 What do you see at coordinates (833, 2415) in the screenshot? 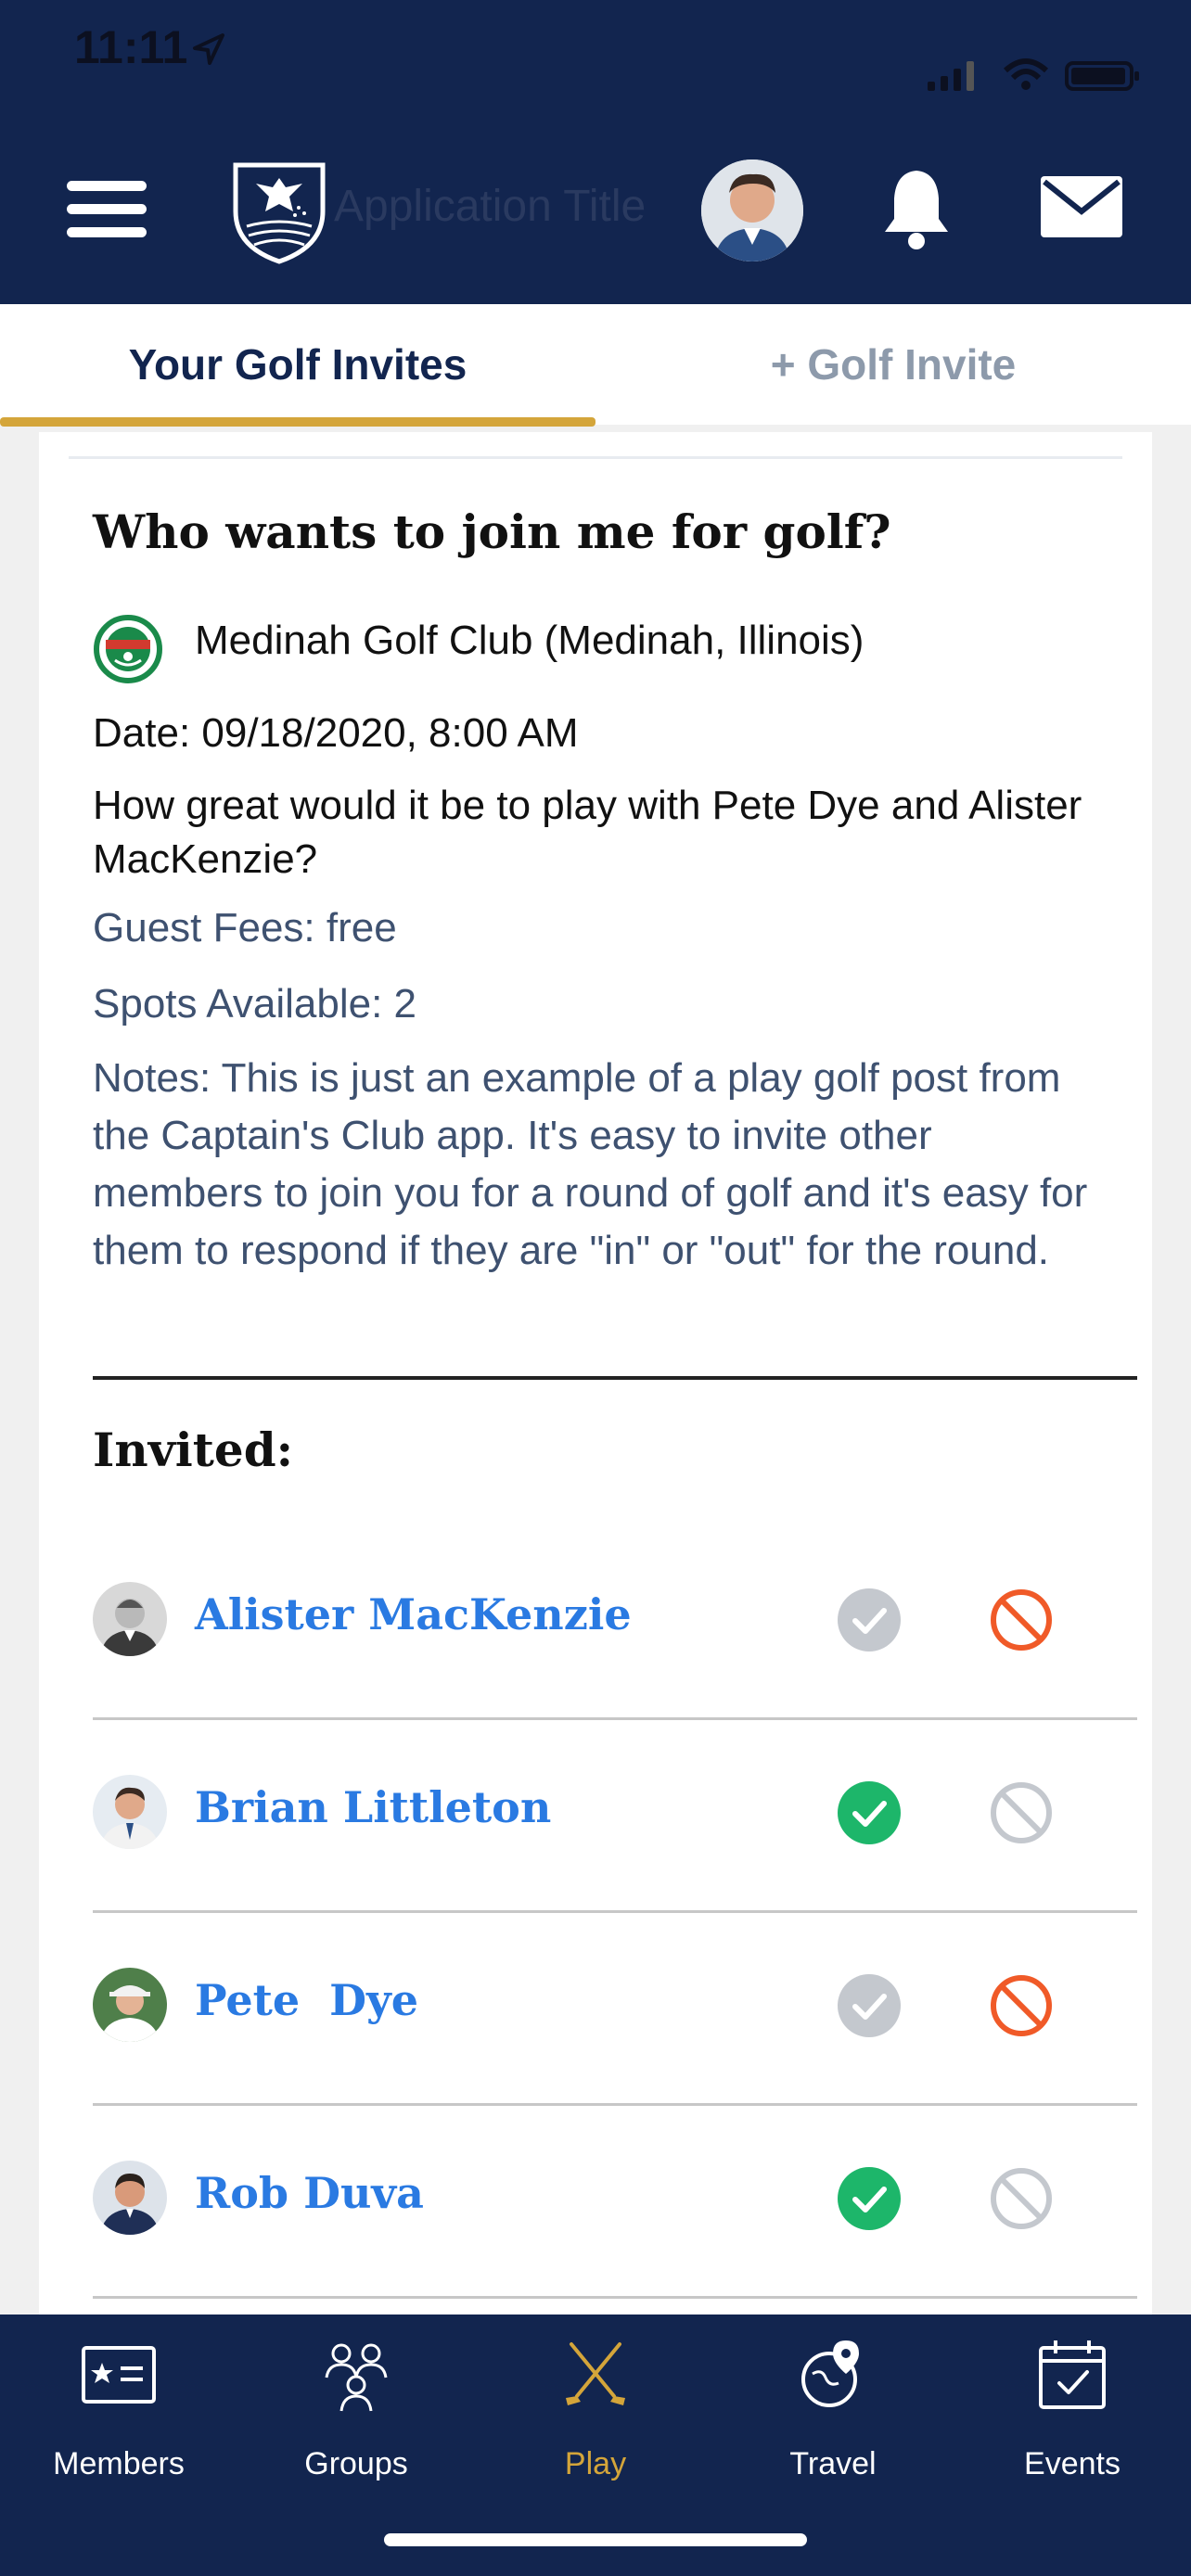
I see `nav-travel: Travel` at bounding box center [833, 2415].